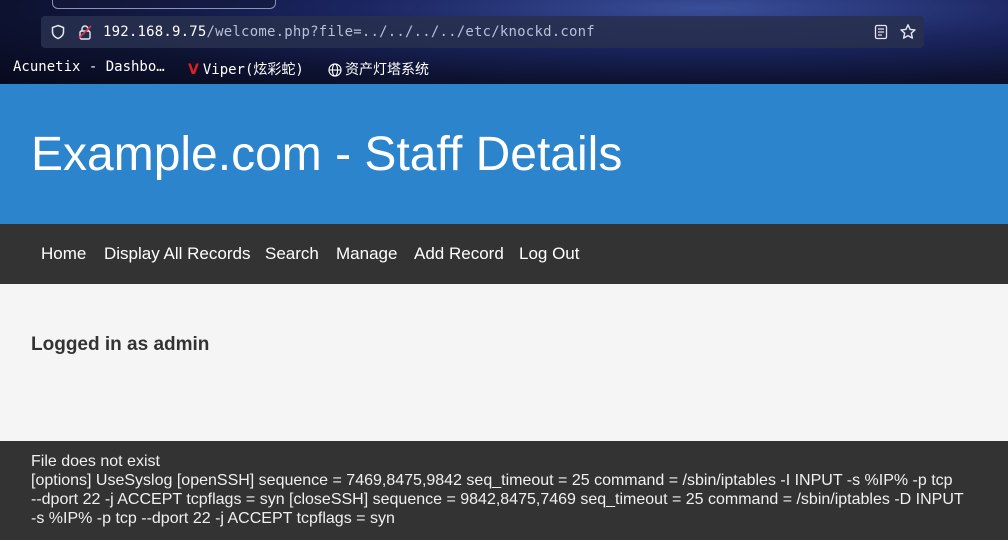 The width and height of the screenshot is (1008, 540). What do you see at coordinates (164, 4) in the screenshot?
I see `browser-tab` at bounding box center [164, 4].